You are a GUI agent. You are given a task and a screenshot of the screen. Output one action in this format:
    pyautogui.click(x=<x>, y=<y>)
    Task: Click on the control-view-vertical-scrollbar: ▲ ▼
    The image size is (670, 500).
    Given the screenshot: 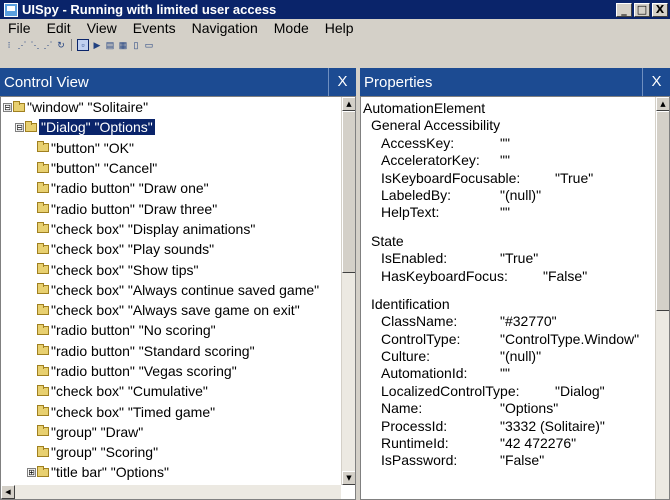 What is the action you would take?
    pyautogui.click(x=348, y=291)
    